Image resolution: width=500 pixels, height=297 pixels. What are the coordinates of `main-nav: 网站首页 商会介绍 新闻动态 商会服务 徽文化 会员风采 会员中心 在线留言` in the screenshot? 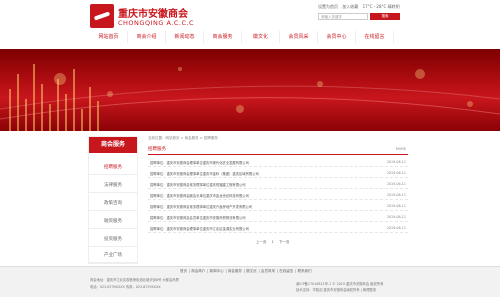 It's located at (245, 37).